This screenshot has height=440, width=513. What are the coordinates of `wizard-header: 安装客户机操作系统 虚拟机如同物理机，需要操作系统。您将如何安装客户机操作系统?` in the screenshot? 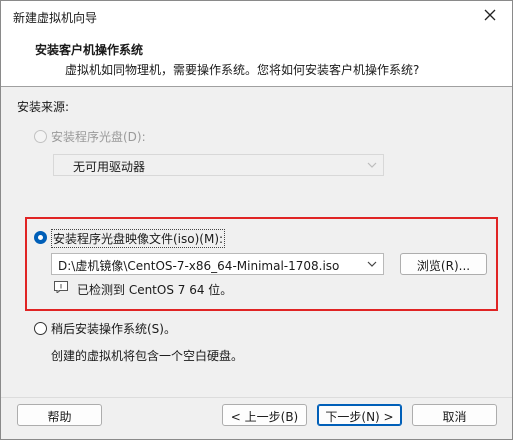 It's located at (256, 59).